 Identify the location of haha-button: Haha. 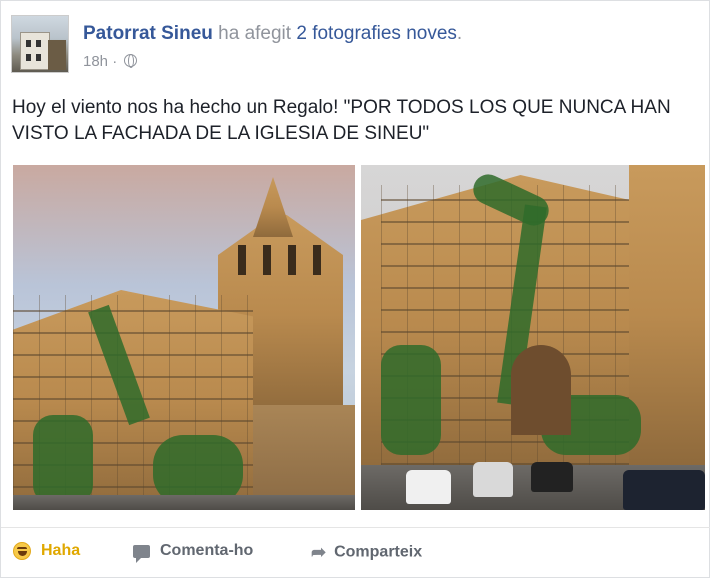
(46, 551).